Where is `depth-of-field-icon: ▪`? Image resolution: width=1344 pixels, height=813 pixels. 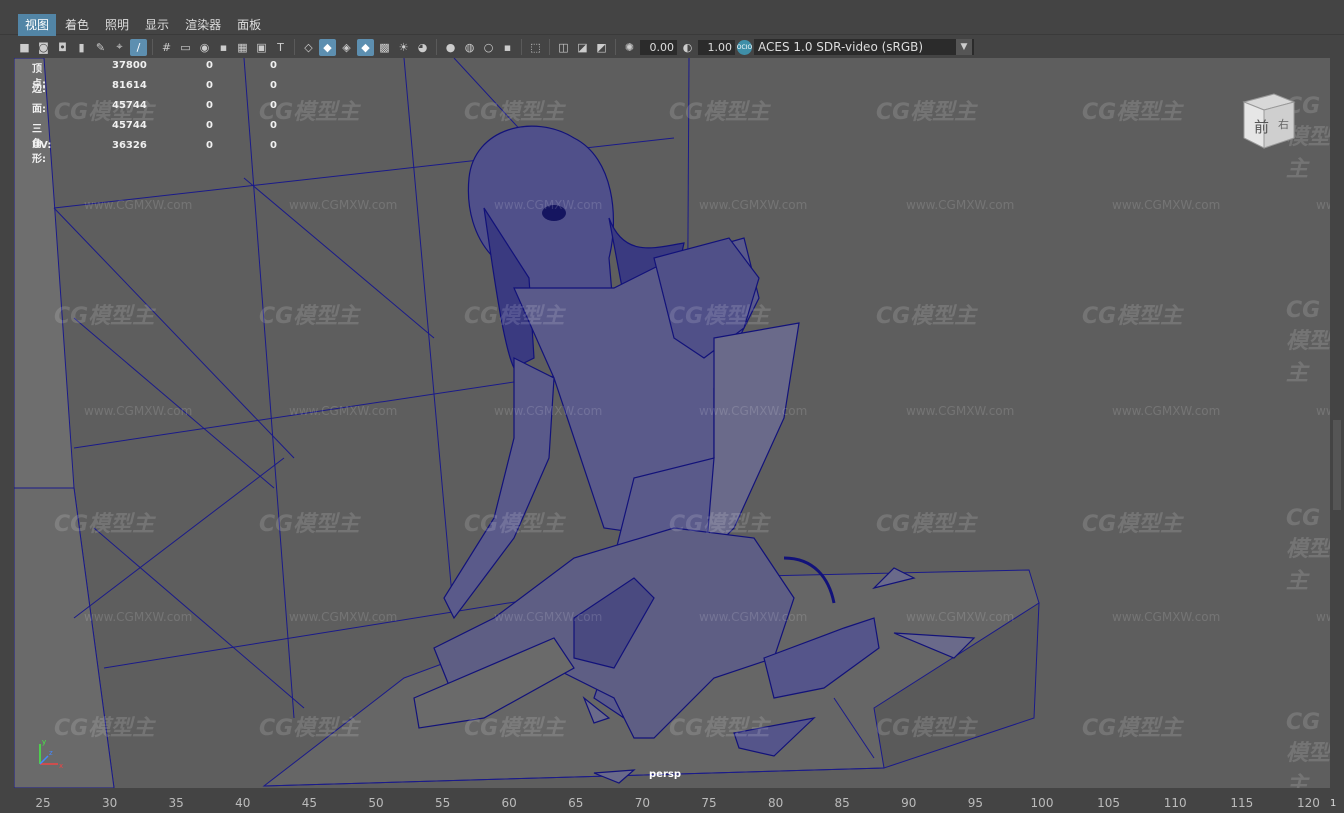
depth-of-field-icon: ▪ is located at coordinates (507, 47).